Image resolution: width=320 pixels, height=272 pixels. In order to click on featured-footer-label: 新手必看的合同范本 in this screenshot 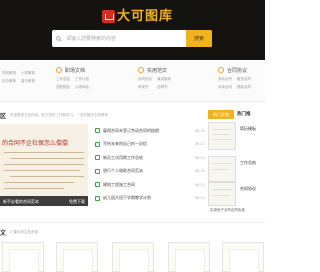, I will do `click(21, 201)`.